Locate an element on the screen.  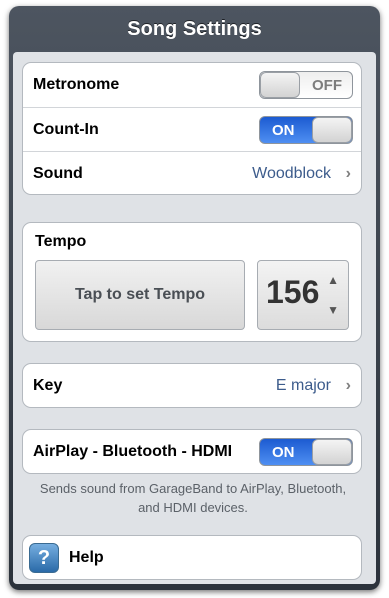
count-in-switch: ON is located at coordinates (306, 129).